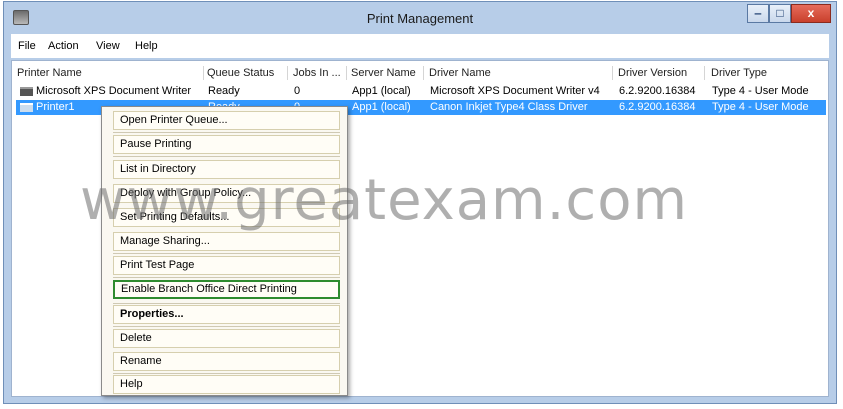 The image size is (843, 409). Describe the element at coordinates (739, 73) in the screenshot. I see `column-header-driver-type: Driver Type` at that location.